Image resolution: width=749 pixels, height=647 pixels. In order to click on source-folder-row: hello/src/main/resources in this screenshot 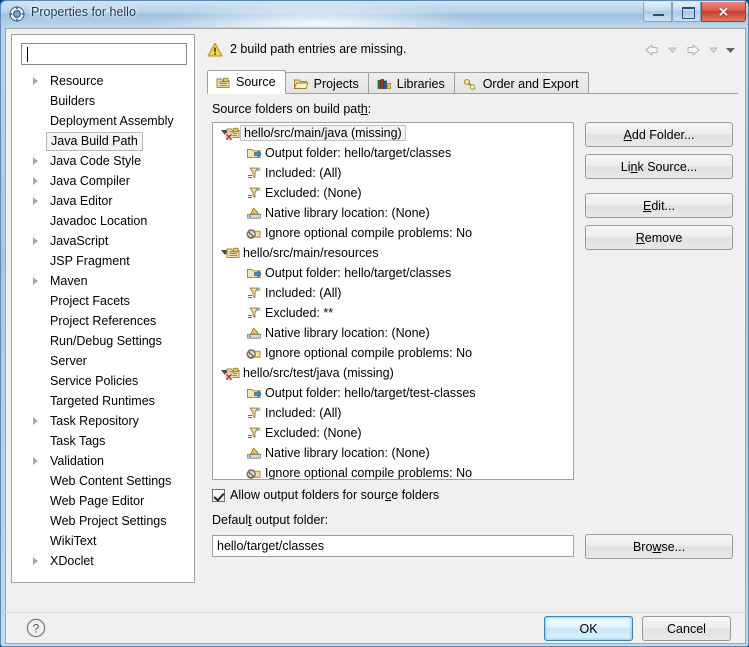, I will do `click(393, 253)`.